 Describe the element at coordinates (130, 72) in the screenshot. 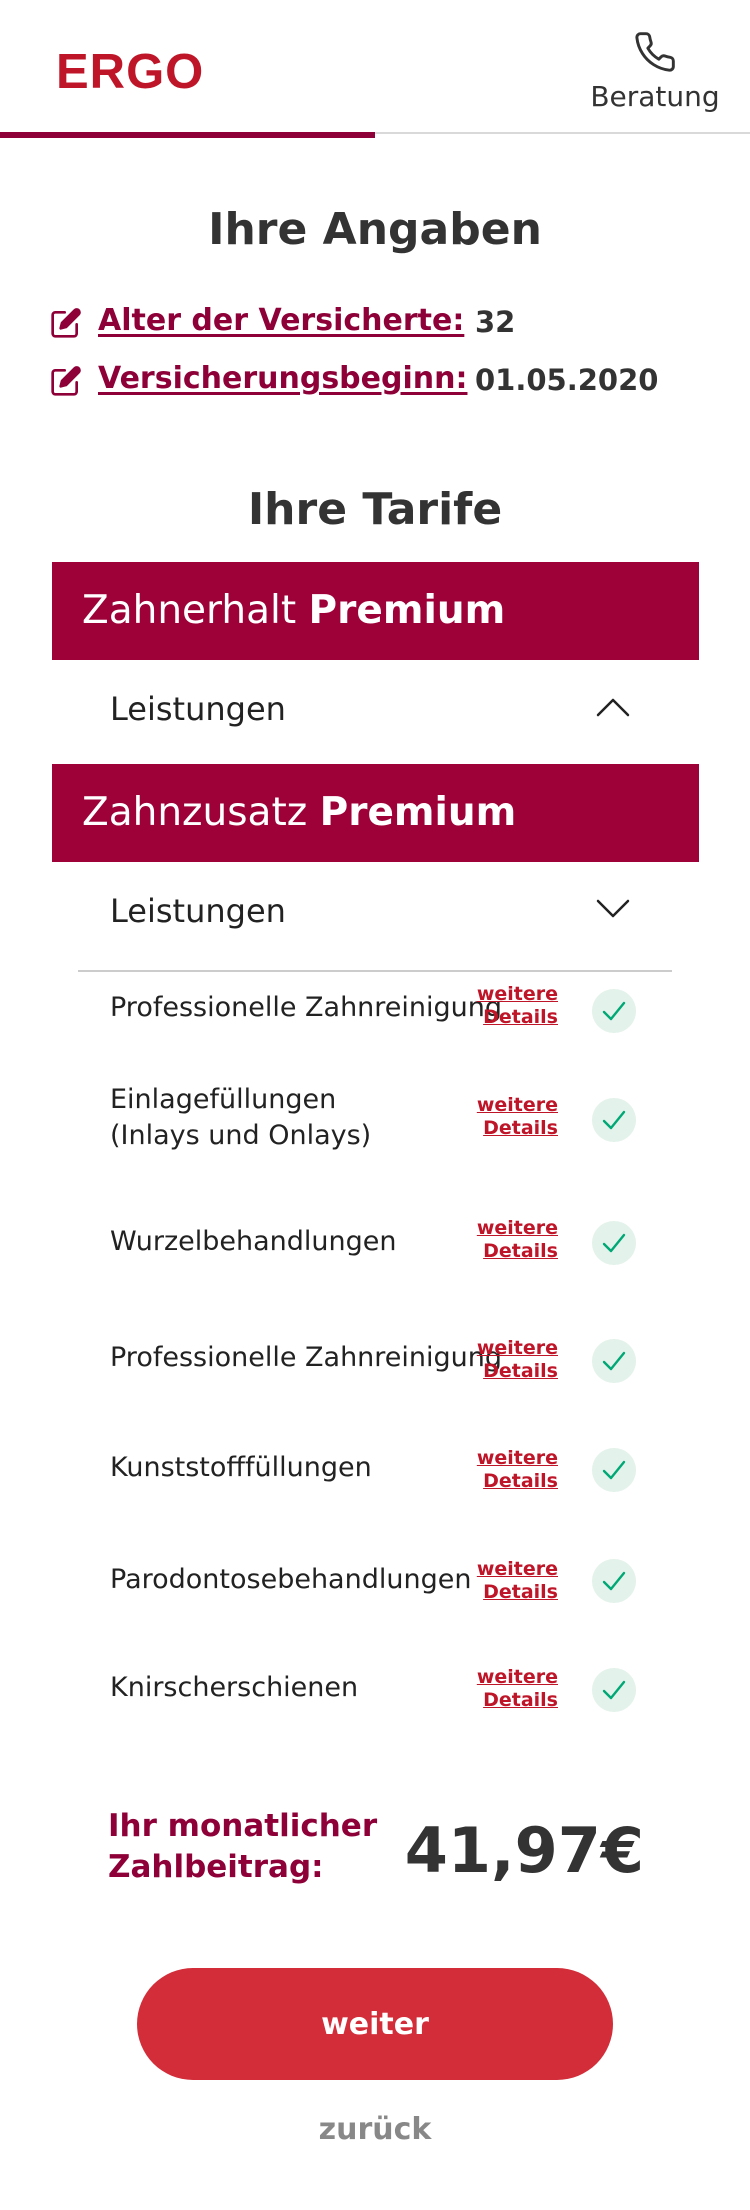

I see `ergo-logo: ERGO` at that location.